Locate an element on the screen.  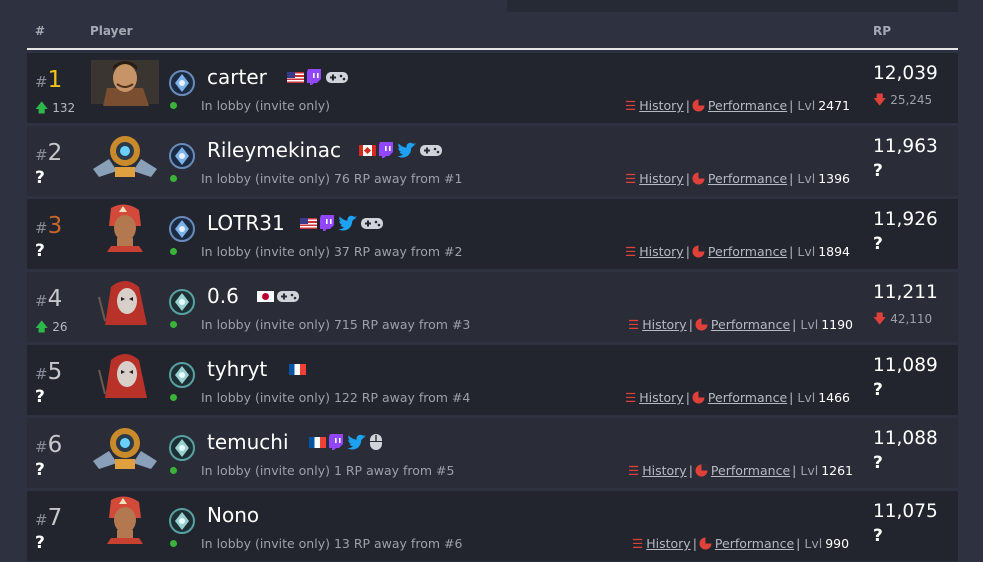
row-links: ☰ History | Performance | Lvl 990 is located at coordinates (741, 543).